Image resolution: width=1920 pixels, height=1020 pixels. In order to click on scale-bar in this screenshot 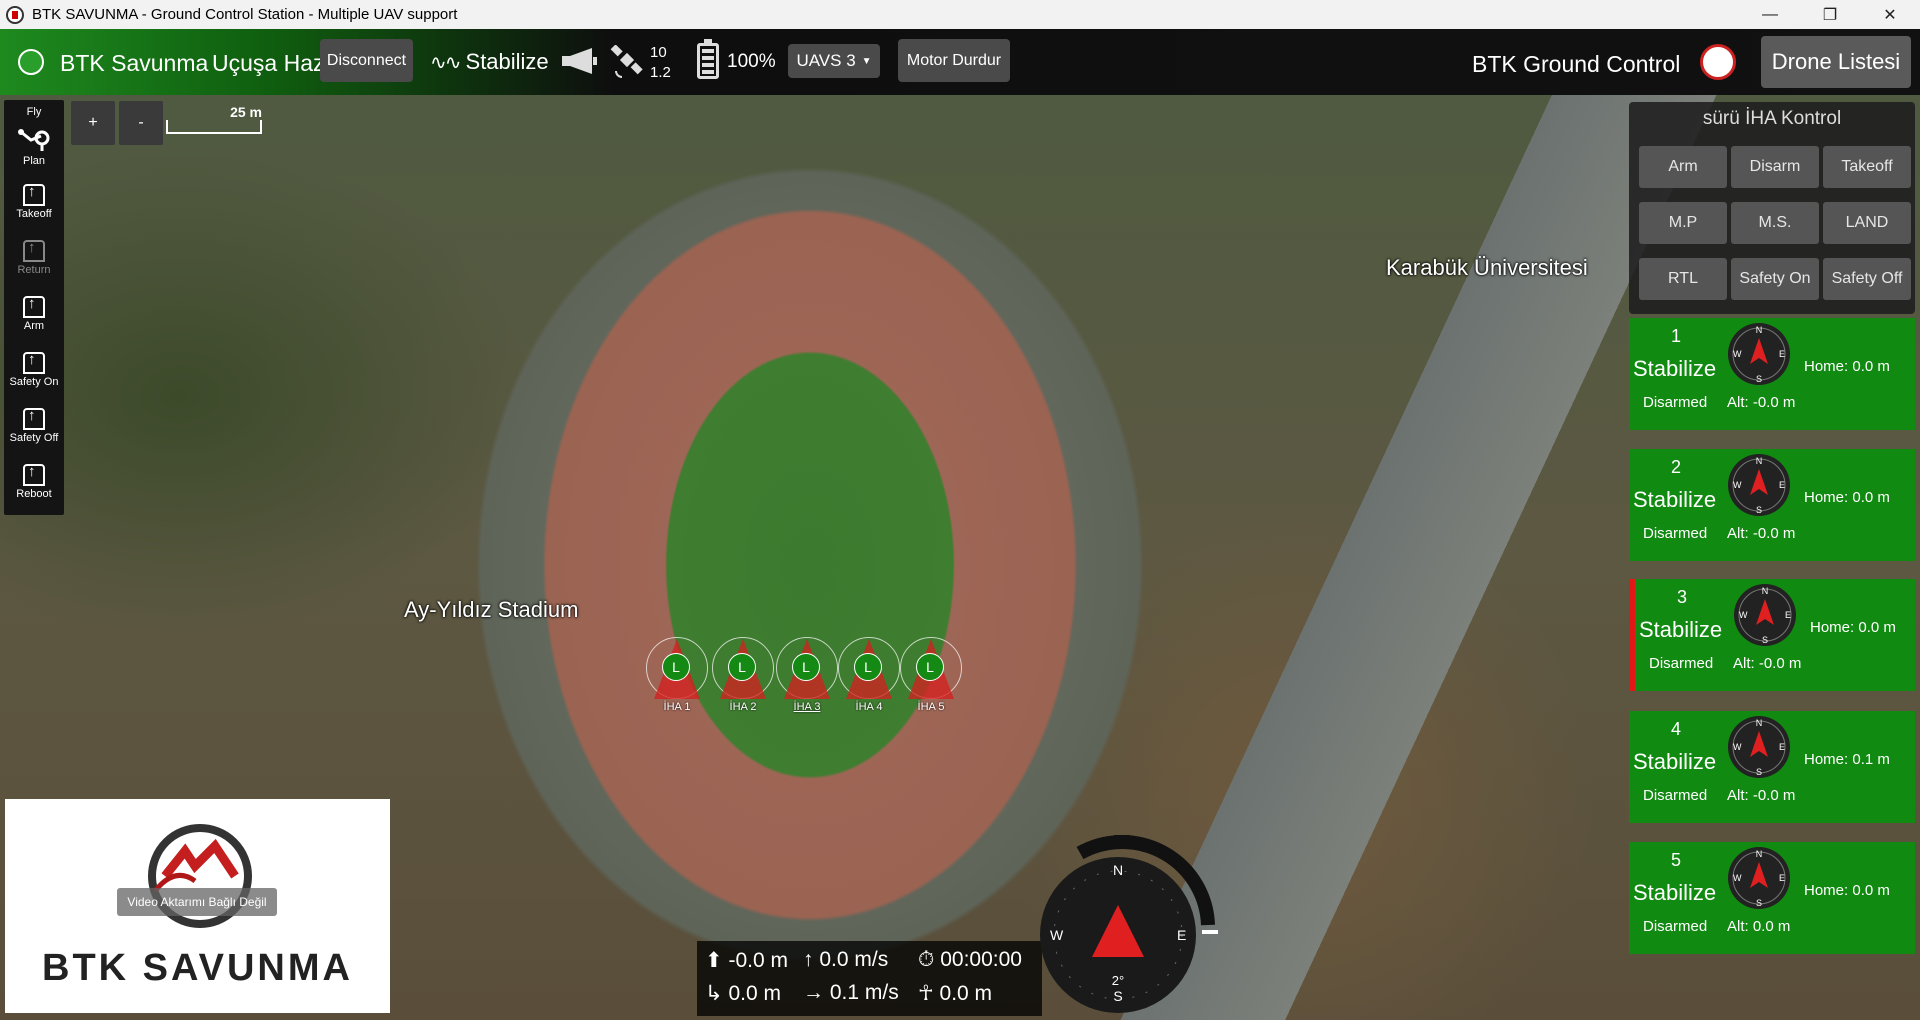, I will do `click(214, 127)`.